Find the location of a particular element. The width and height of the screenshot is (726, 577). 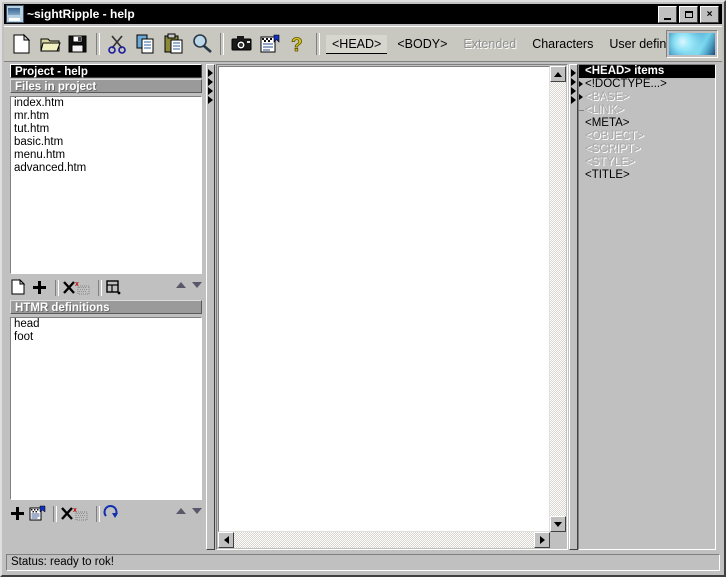

properties-icon is located at coordinates (270, 44).